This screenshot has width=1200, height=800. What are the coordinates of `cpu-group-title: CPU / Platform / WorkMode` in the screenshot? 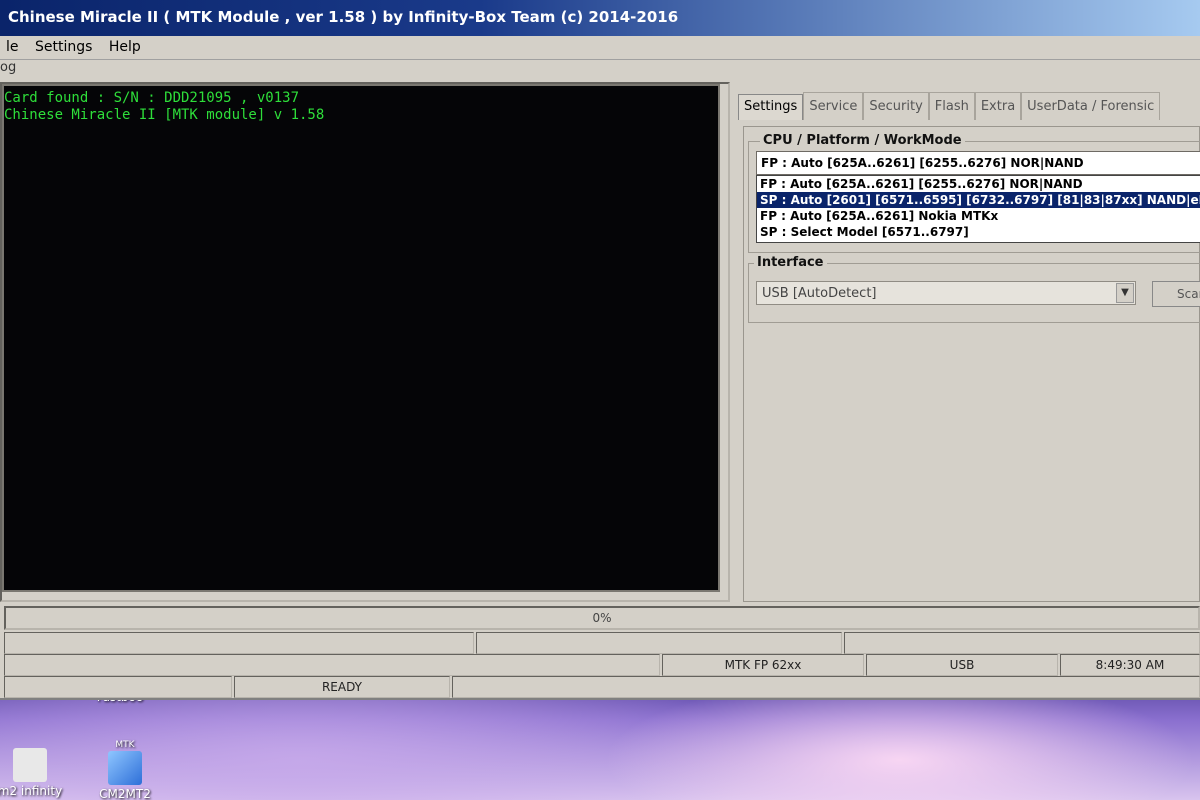 It's located at (862, 140).